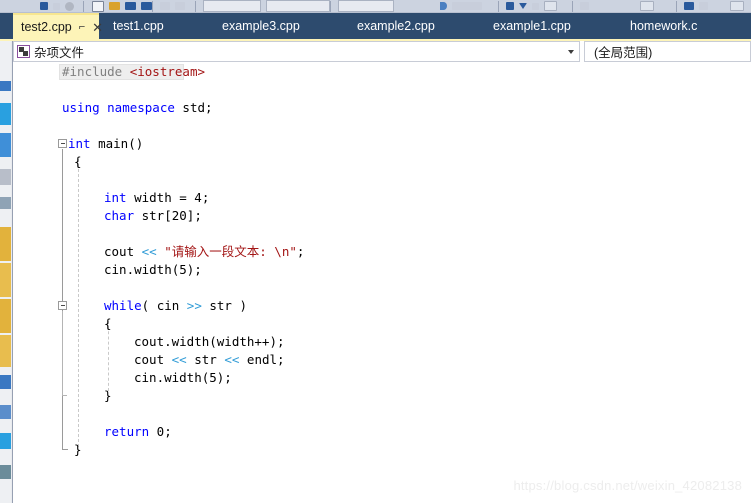  I want to click on toolbar-group-navigation, so click(57, 6).